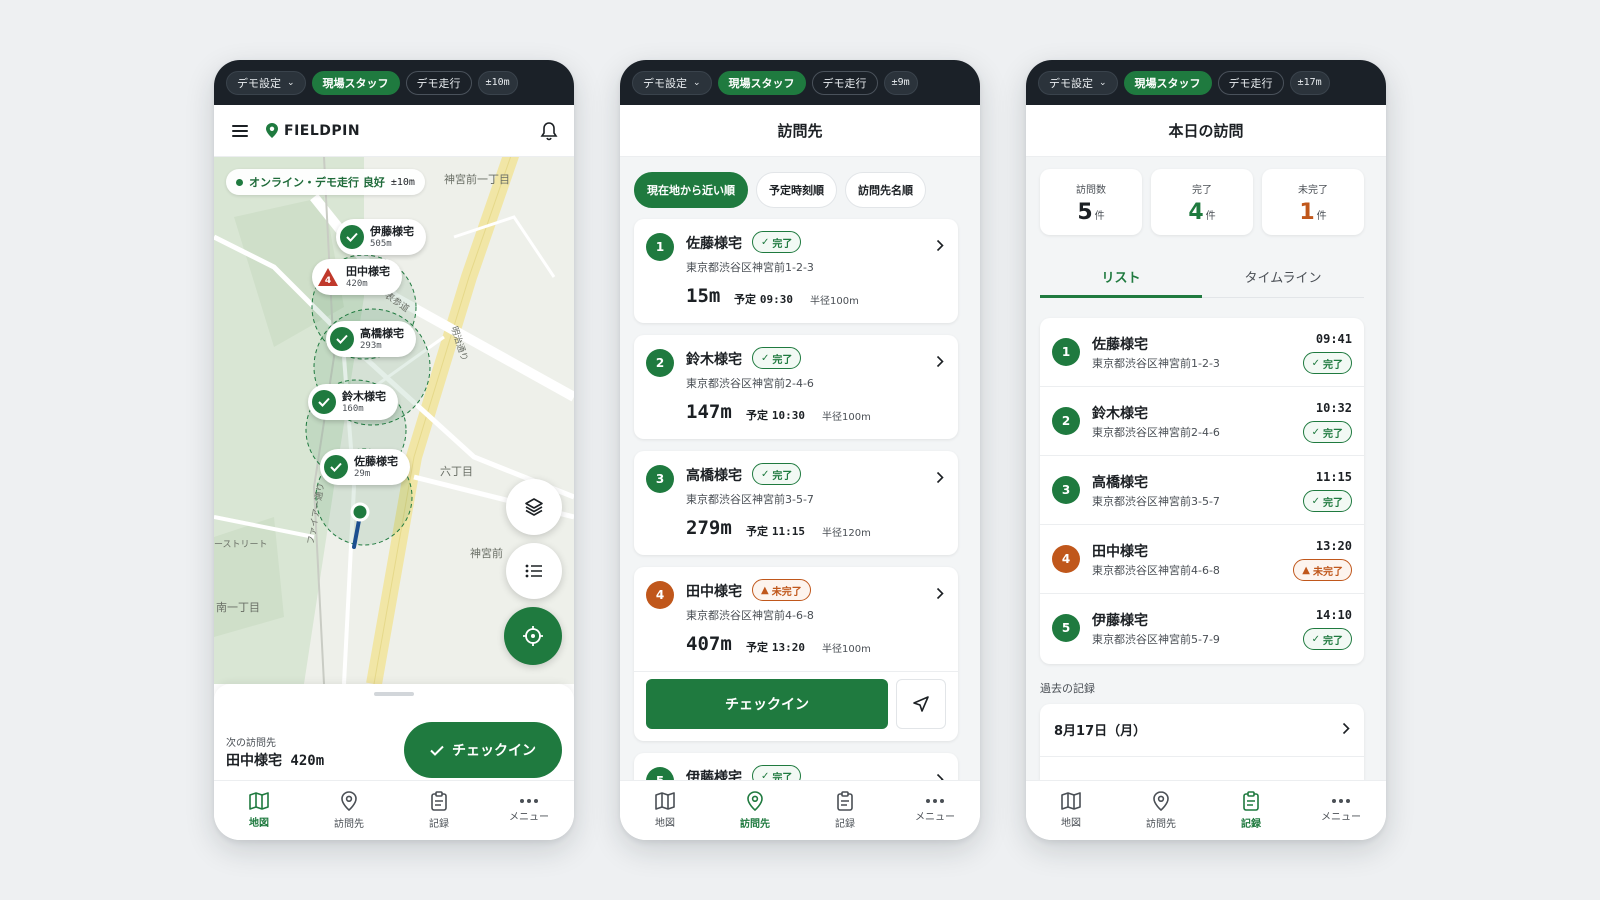 This screenshot has width=1600, height=900. Describe the element at coordinates (788, 415) in the screenshot. I see `schedule-time: 10:30` at that location.